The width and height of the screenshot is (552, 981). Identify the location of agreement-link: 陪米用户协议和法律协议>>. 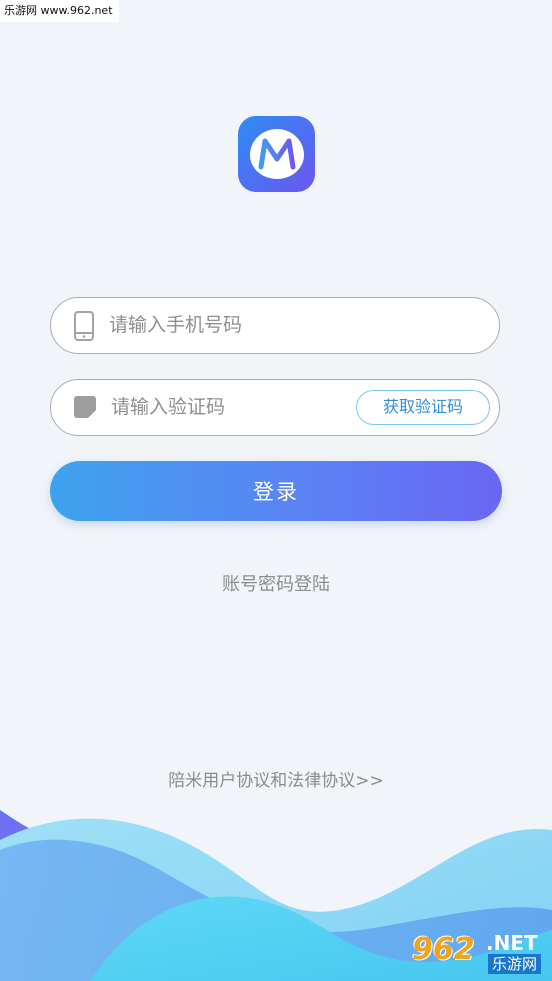
(276, 778).